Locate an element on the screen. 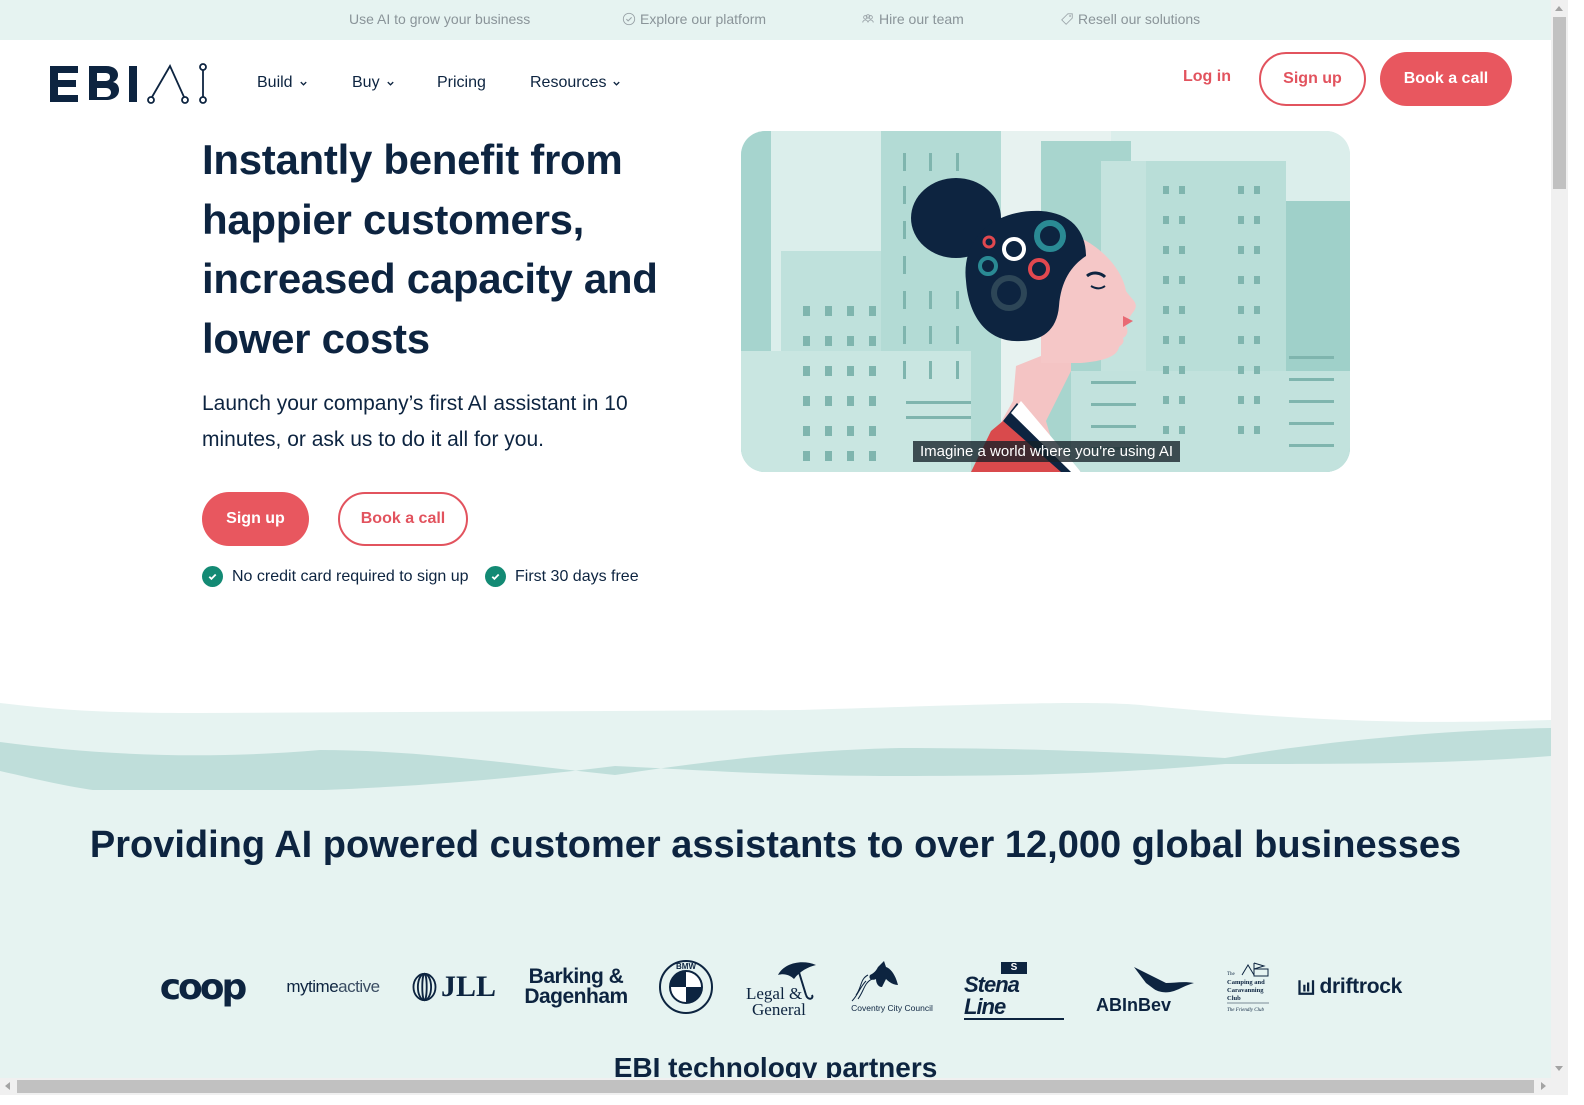 The height and width of the screenshot is (1105, 1584). logo-barking-dagenham: Barking & Dagenham is located at coordinates (576, 986).